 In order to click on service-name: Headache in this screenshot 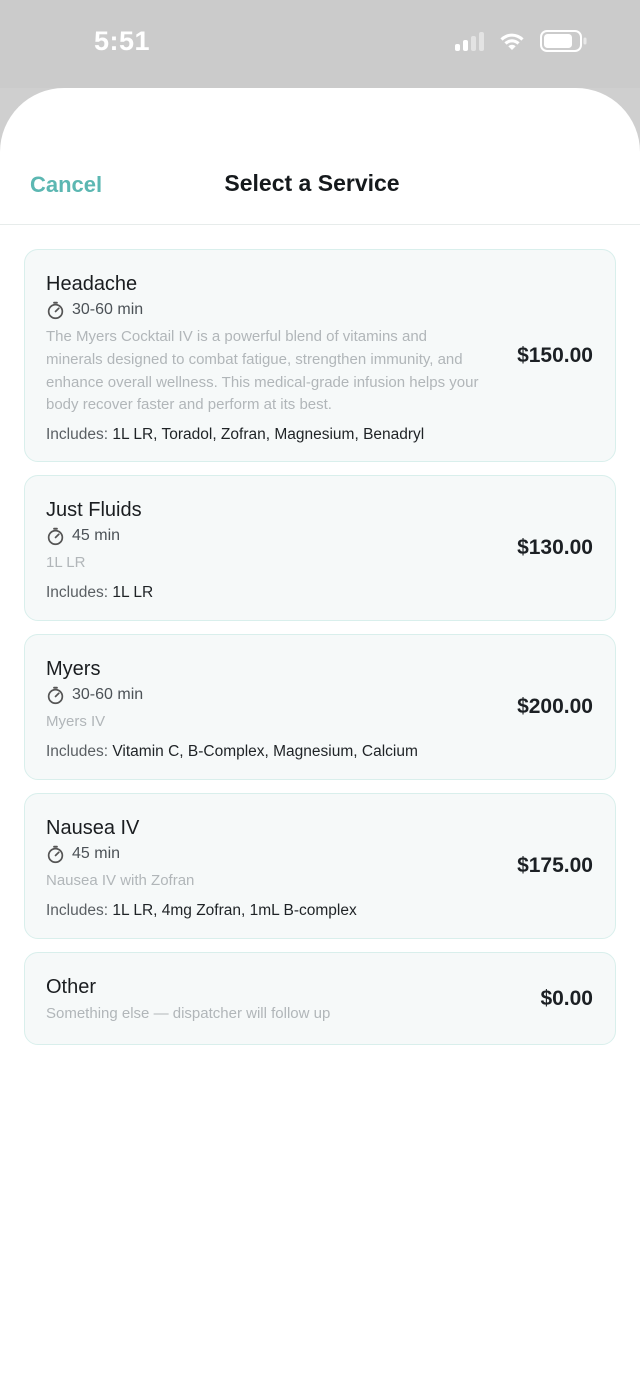, I will do `click(92, 284)`.